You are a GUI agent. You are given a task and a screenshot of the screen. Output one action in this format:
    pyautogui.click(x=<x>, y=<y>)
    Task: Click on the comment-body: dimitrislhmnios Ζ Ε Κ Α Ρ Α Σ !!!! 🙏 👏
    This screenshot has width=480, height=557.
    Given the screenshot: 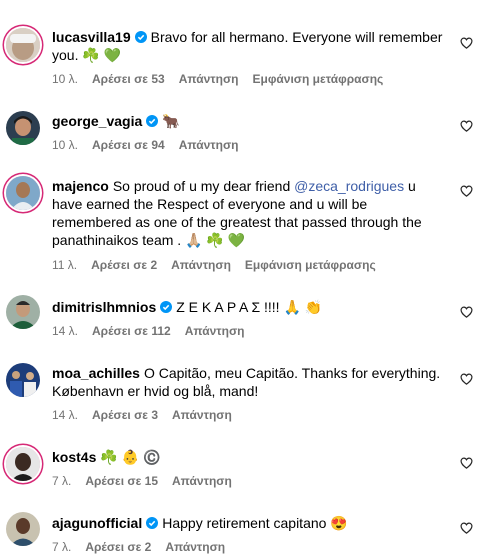 What is the action you would take?
    pyautogui.click(x=248, y=307)
    